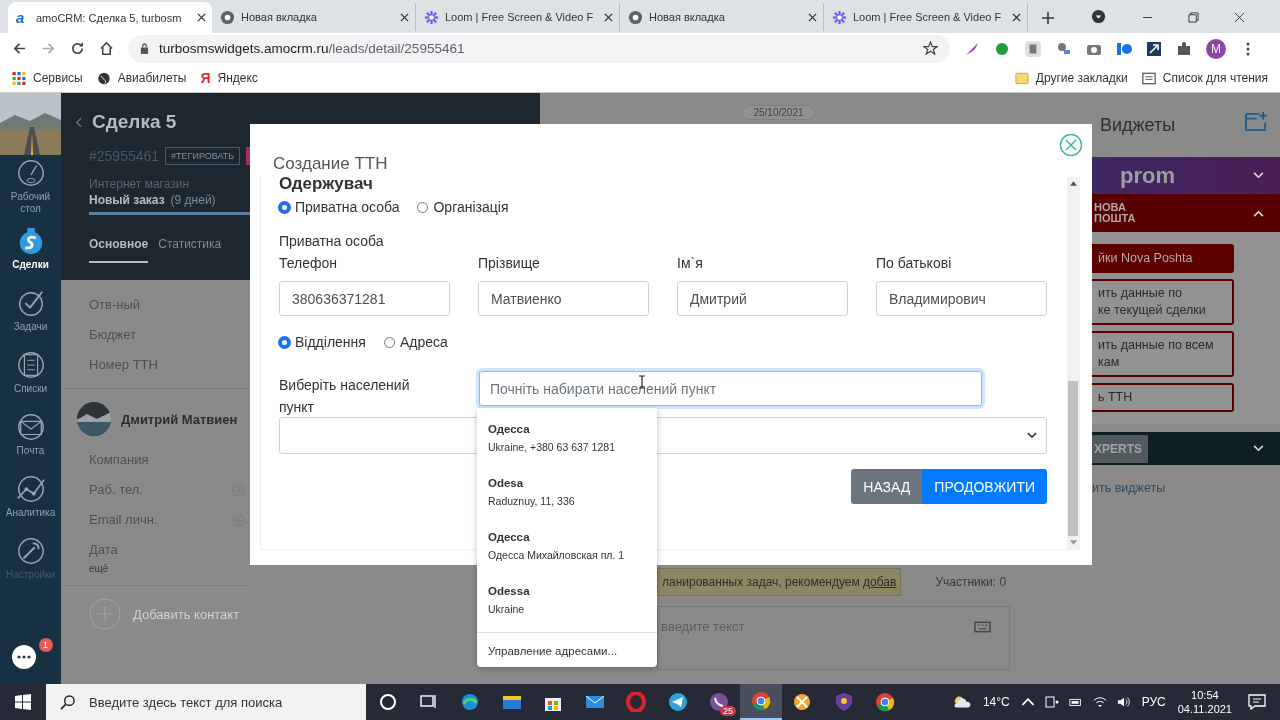 The image size is (1280, 720). What do you see at coordinates (229, 78) in the screenshot?
I see `bookmark: Я Яндекс` at bounding box center [229, 78].